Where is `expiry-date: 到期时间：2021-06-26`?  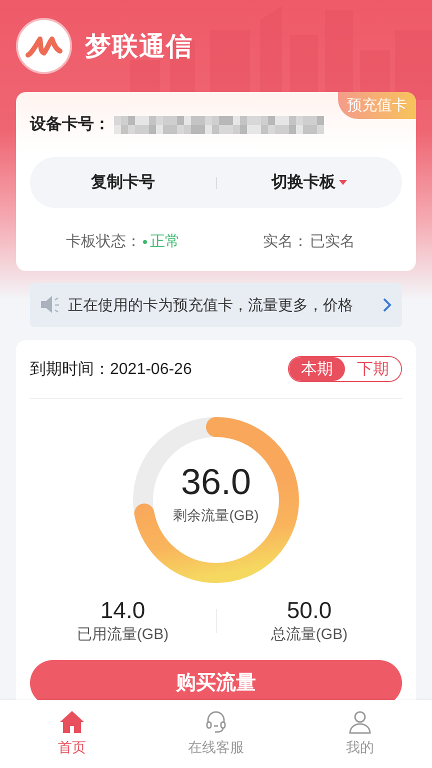
expiry-date: 到期时间：2021-06-26 is located at coordinates (111, 370).